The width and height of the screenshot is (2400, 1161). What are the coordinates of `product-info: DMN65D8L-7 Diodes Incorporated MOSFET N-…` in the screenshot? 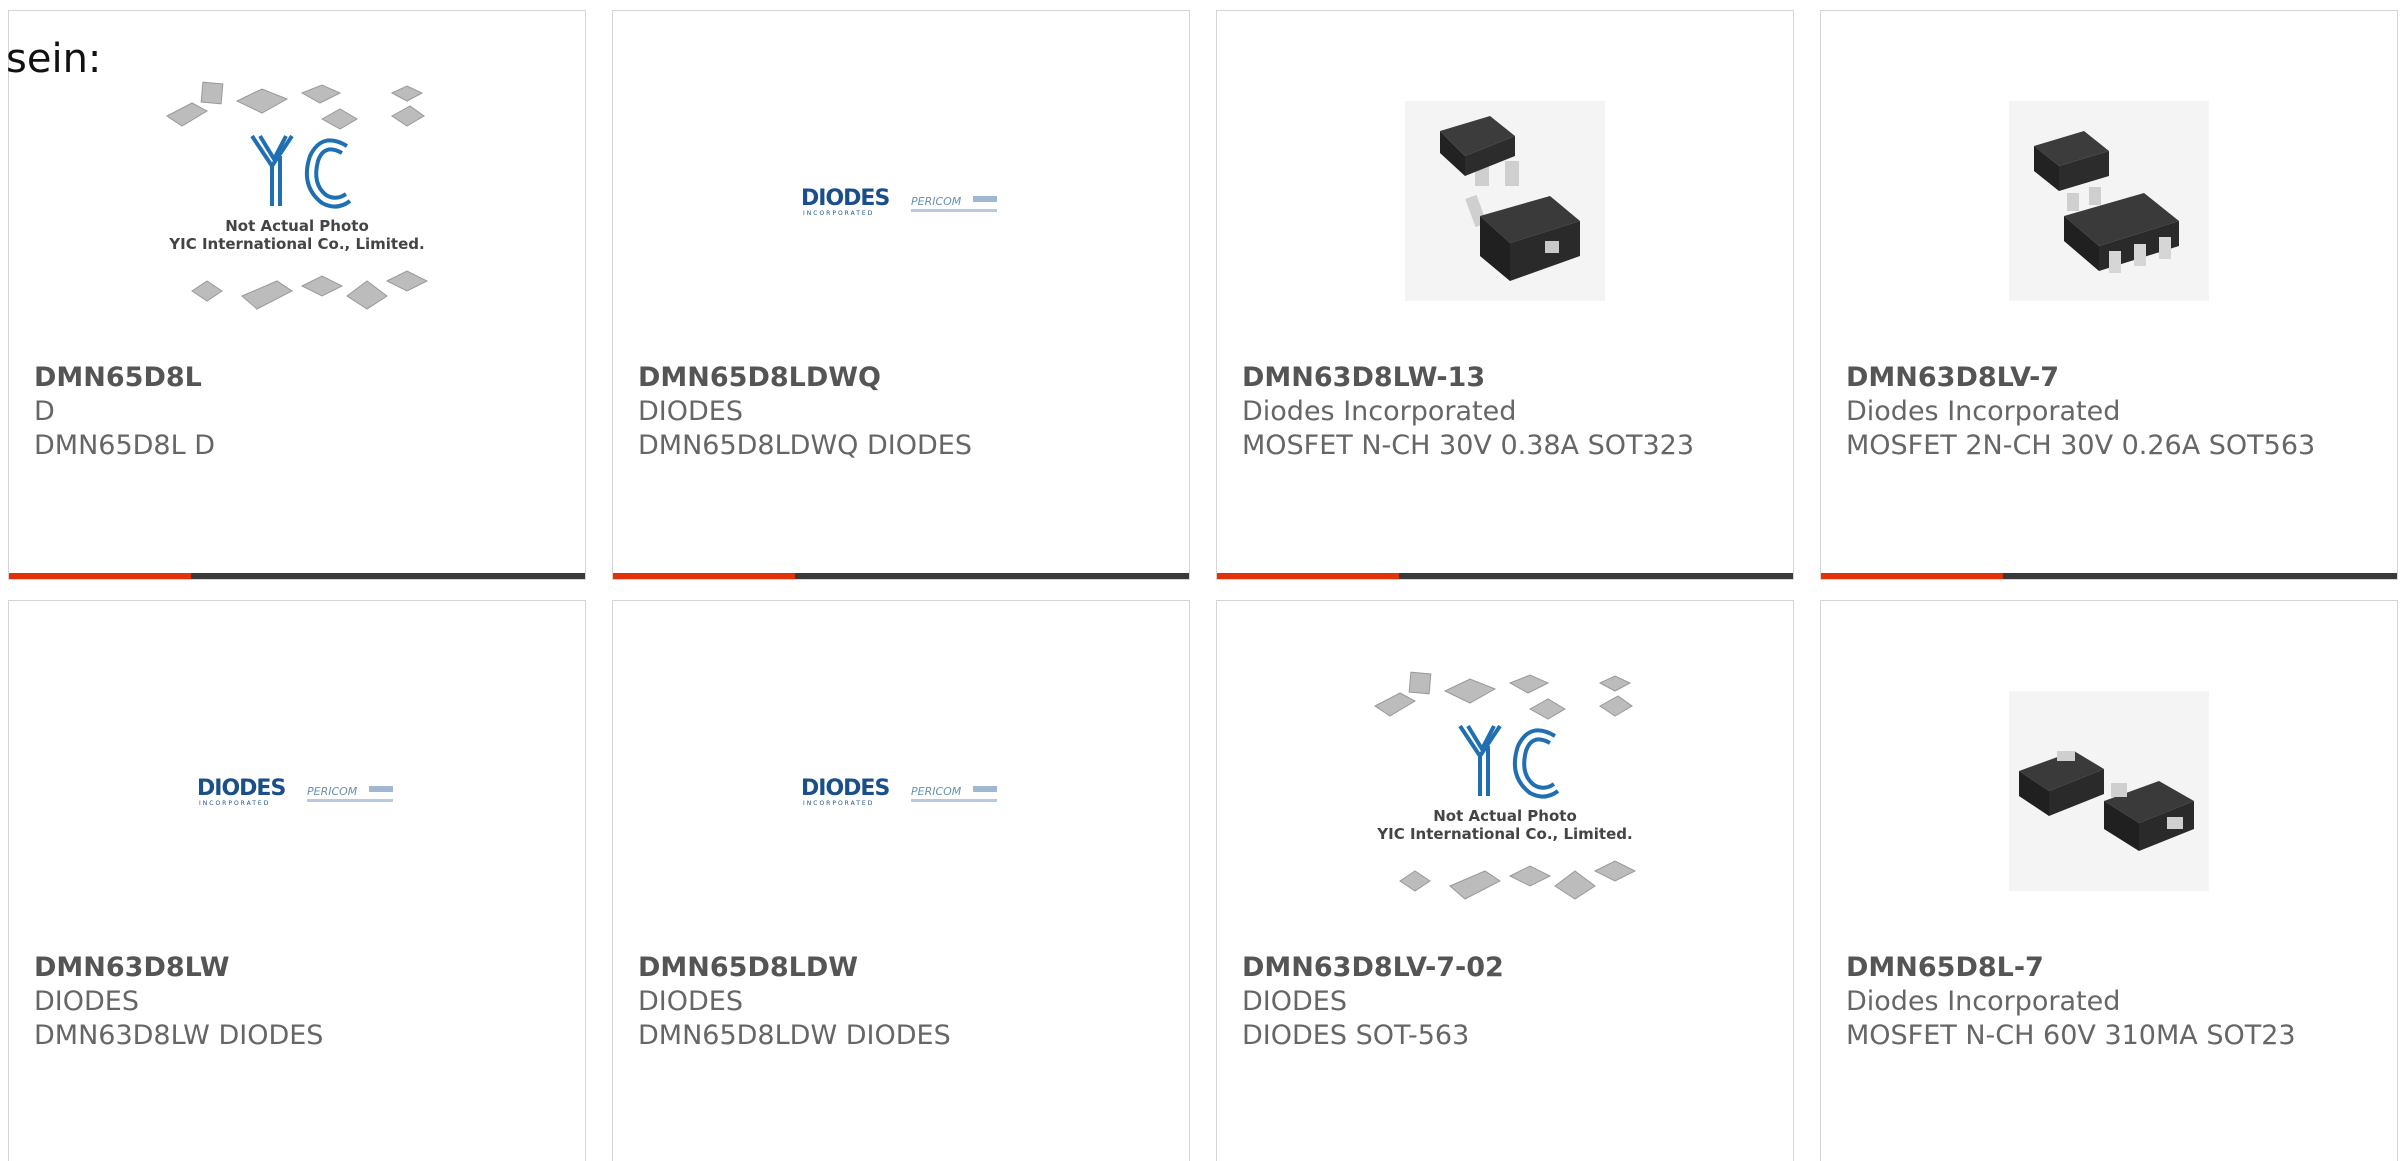 It's located at (2109, 1002).